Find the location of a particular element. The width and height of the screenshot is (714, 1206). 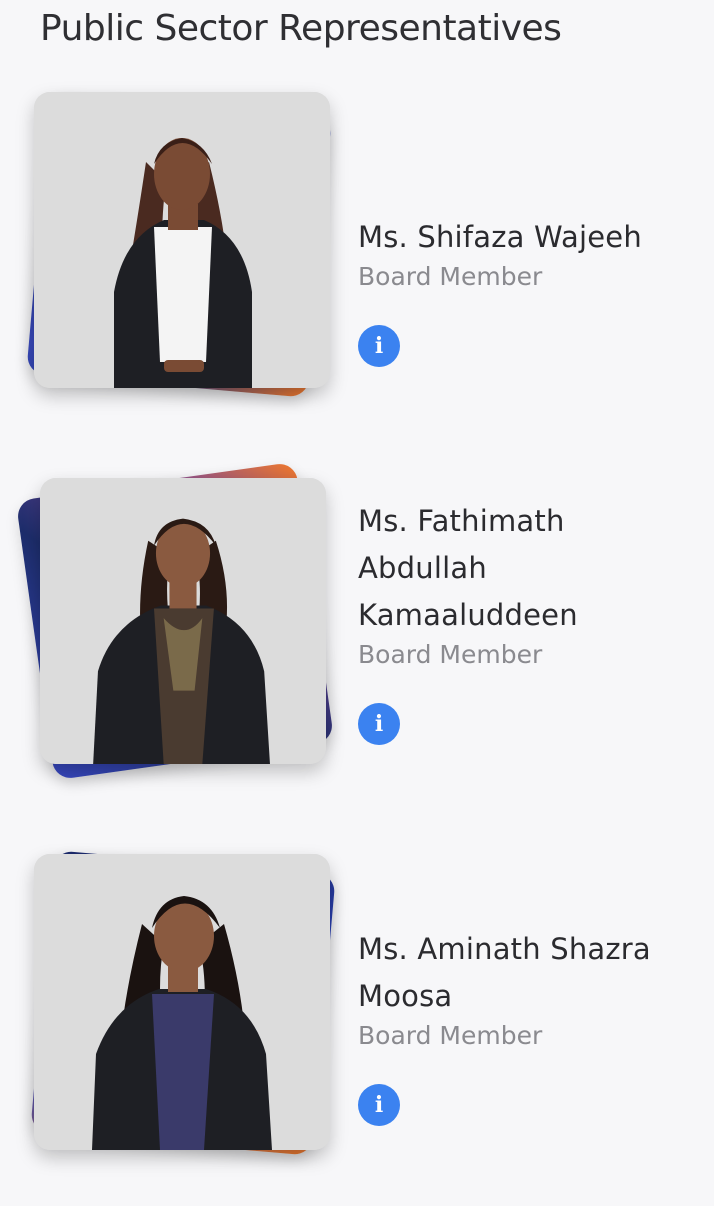

member-name: Ms. Fathimath Abdullah Kamaaluddeen is located at coordinates (468, 568).